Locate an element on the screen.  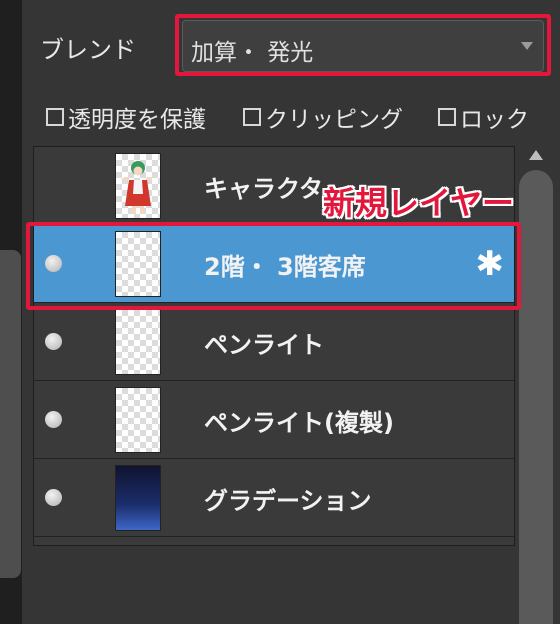
option-label: ロック is located at coordinates (494, 120).